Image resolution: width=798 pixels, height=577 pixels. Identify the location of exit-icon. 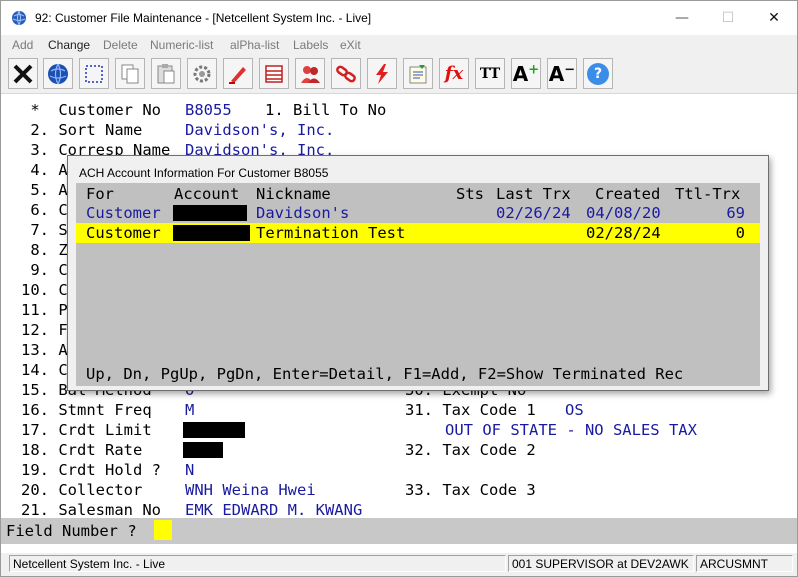
(23, 73).